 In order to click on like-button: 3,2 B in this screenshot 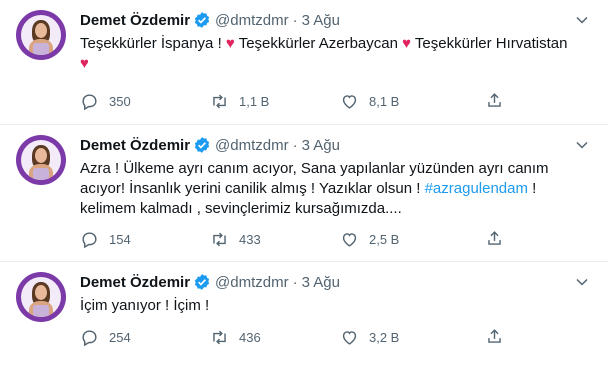, I will do `click(405, 337)`.